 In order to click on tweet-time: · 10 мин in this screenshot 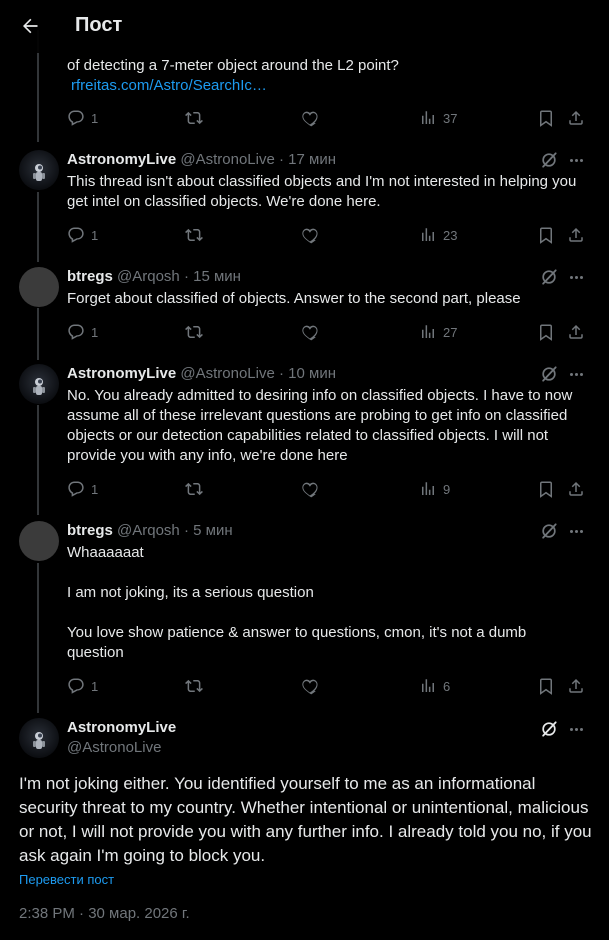, I will do `click(307, 373)`.